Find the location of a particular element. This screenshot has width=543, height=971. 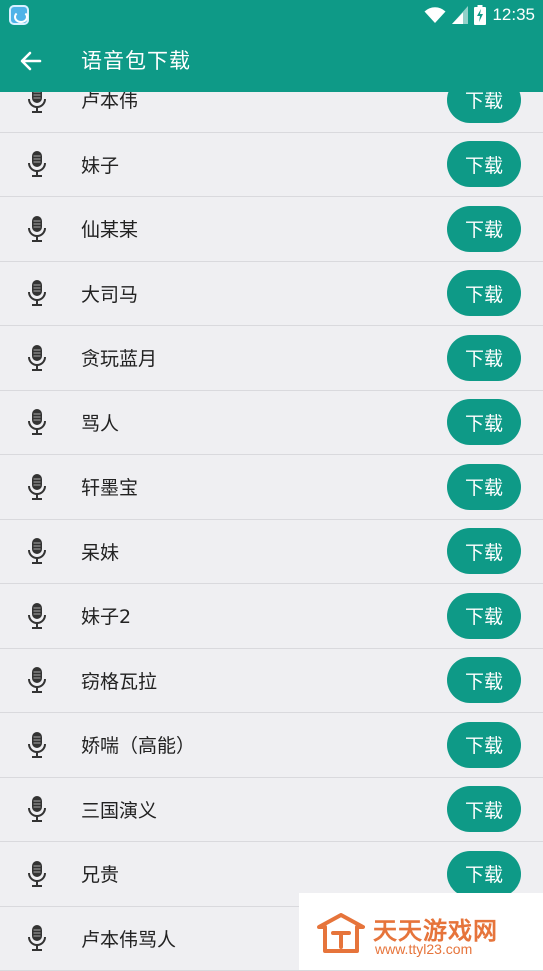

arrow-left-icon is located at coordinates (31, 61).